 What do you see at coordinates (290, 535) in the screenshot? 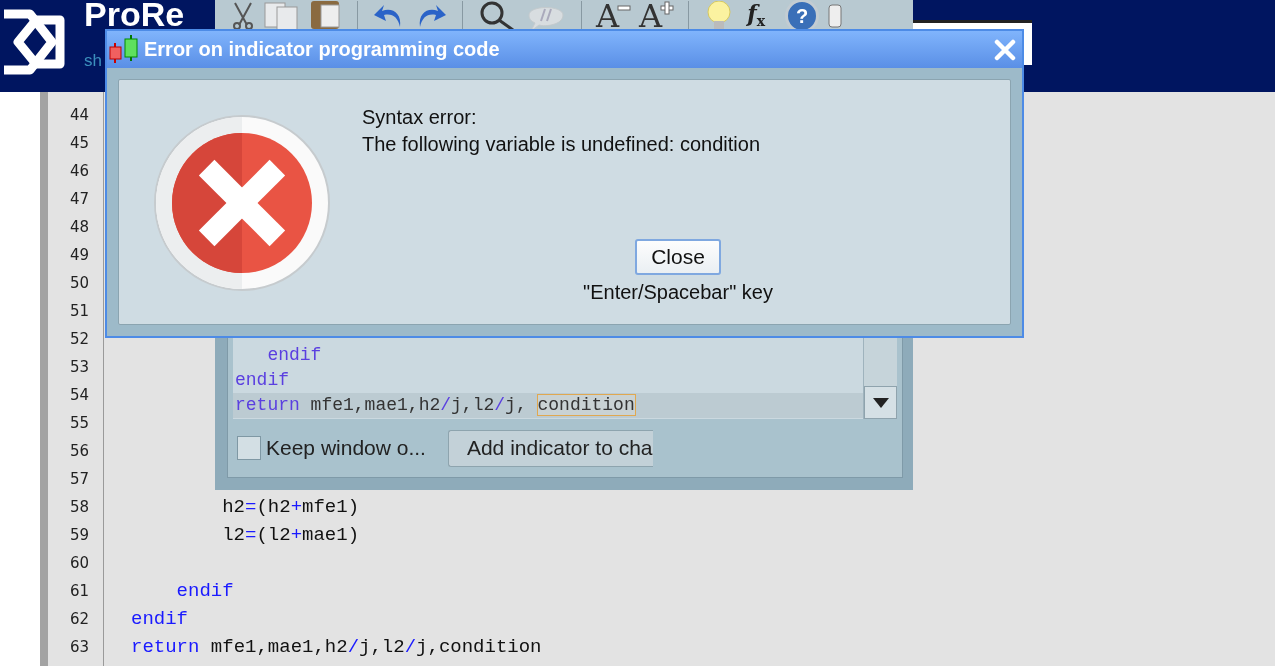
I see `code-line: l2=(l2+mae1)` at bounding box center [290, 535].